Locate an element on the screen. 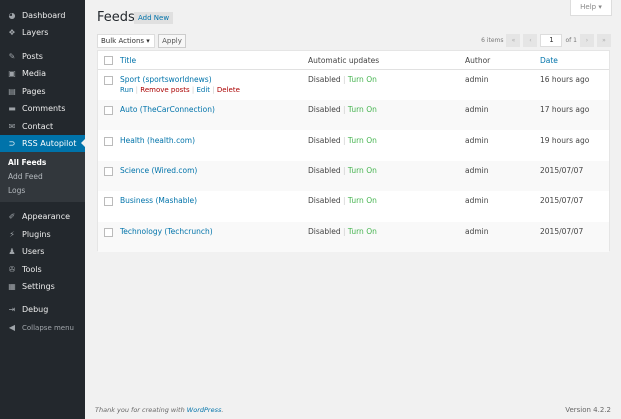 Image resolution: width=621 pixels, height=419 pixels. collapse-label: Collapse menu is located at coordinates (48, 327).